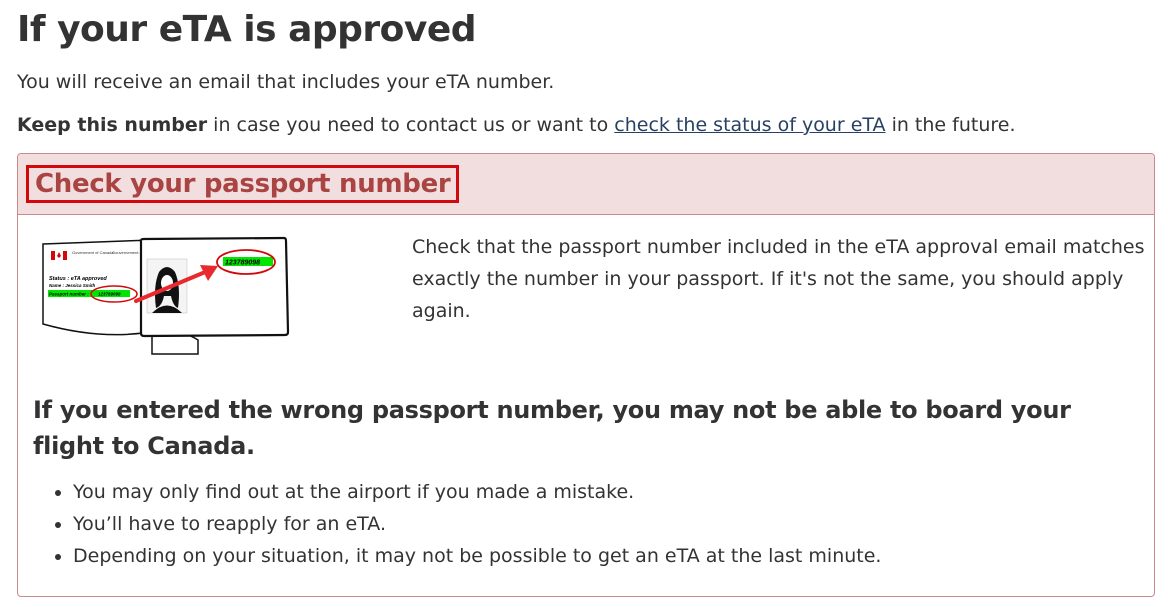 The height and width of the screenshot is (607, 1168). I want to click on heading-highlight-box: Check your passport number, so click(243, 184).